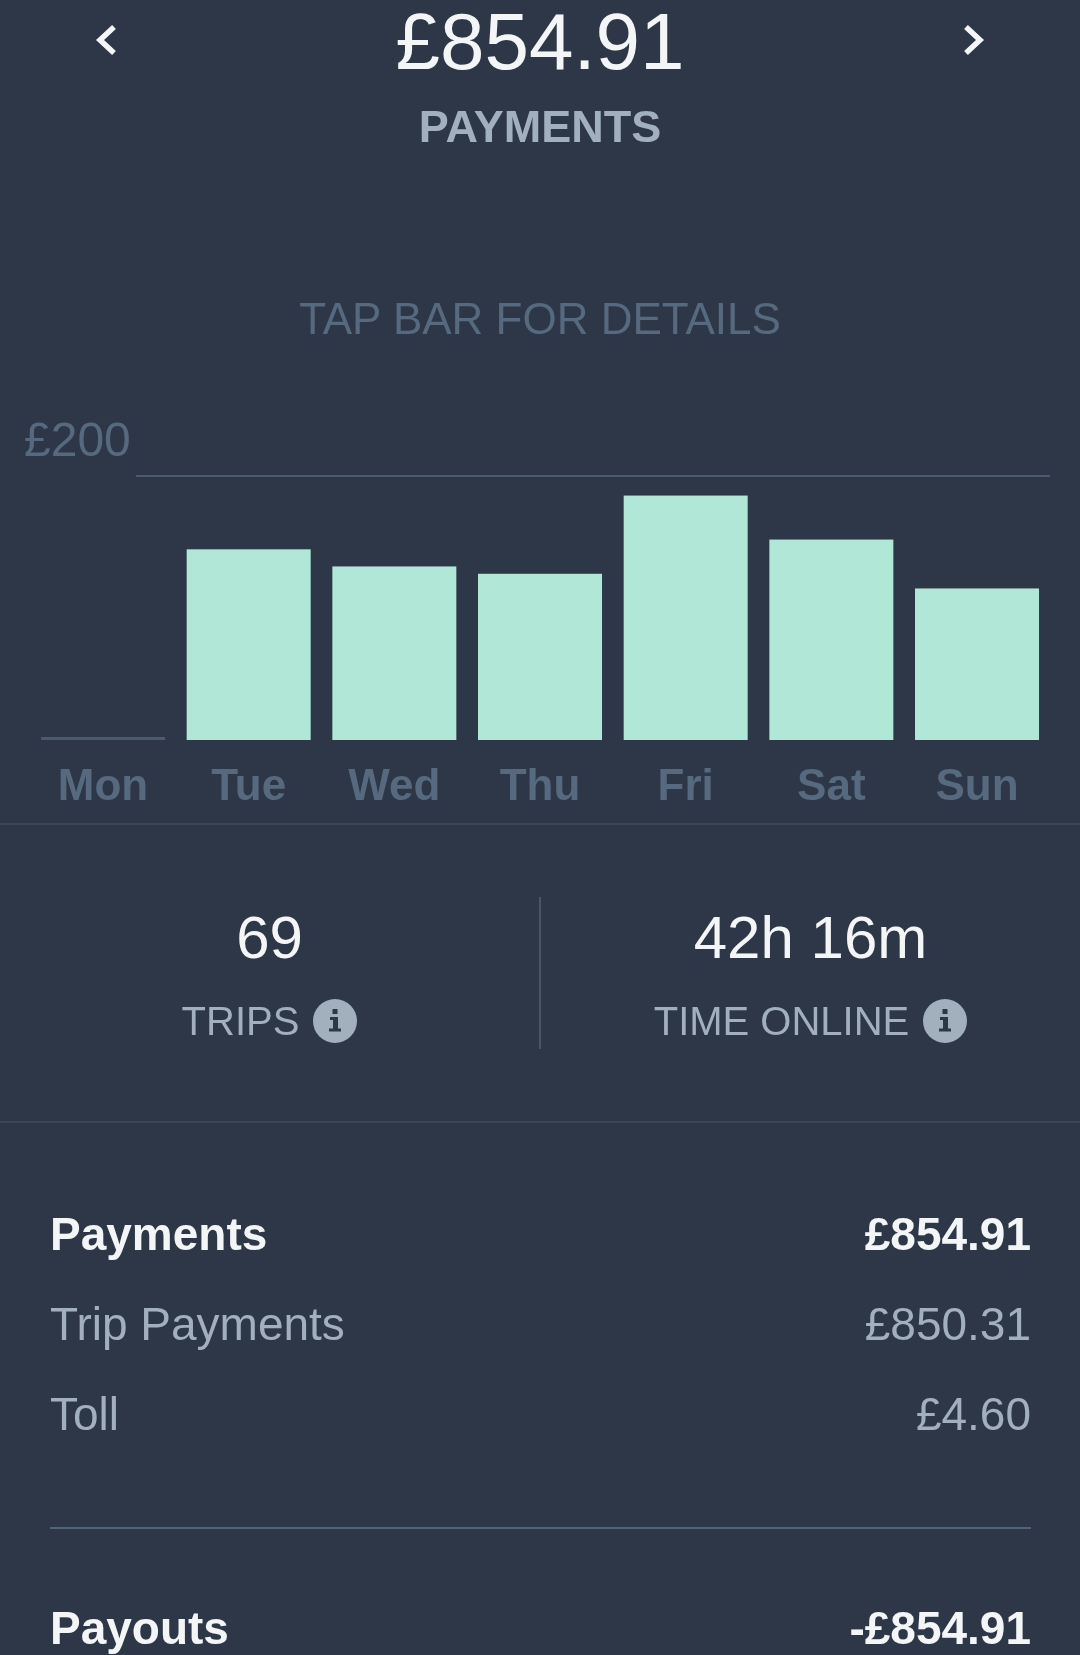 The height and width of the screenshot is (1655, 1080). What do you see at coordinates (269, 938) in the screenshot?
I see `stat-value: 69` at bounding box center [269, 938].